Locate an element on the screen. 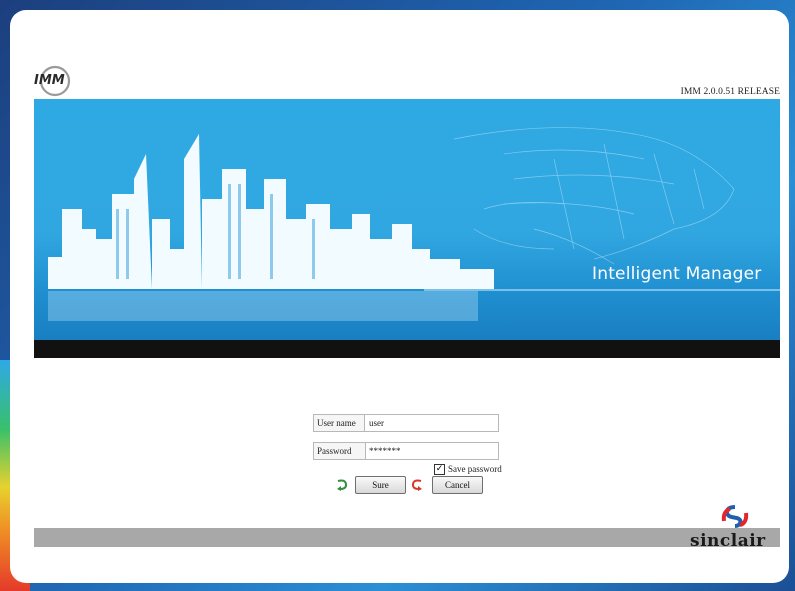 This screenshot has width=795, height=591. cancel-button: Cancel is located at coordinates (457, 485).